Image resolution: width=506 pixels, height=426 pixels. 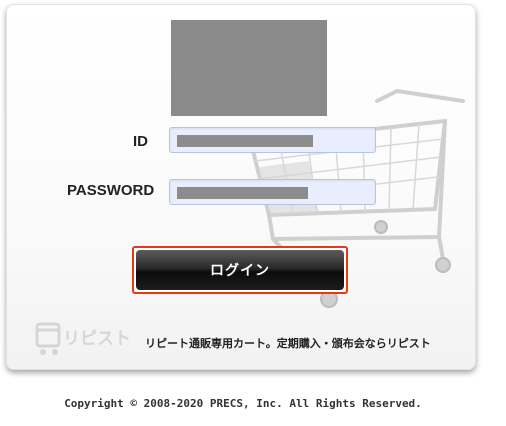 What do you see at coordinates (111, 190) in the screenshot?
I see `password-label: PASSWORD` at bounding box center [111, 190].